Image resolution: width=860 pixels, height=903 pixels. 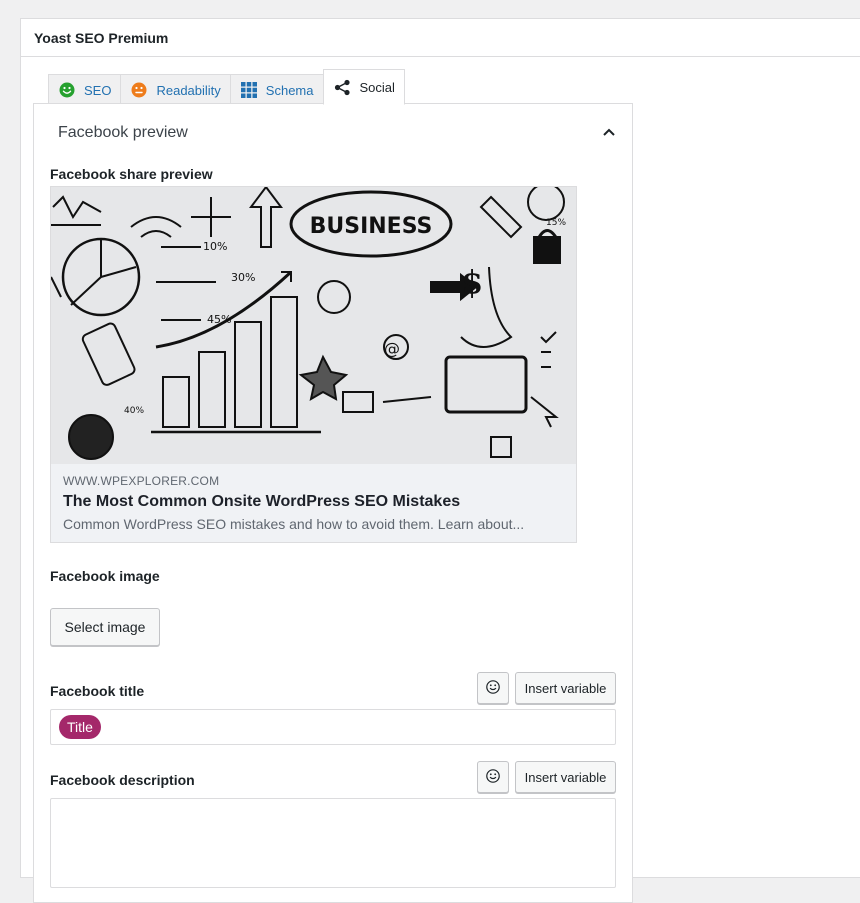 I want to click on tab-schema-label: Schema, so click(x=289, y=90).